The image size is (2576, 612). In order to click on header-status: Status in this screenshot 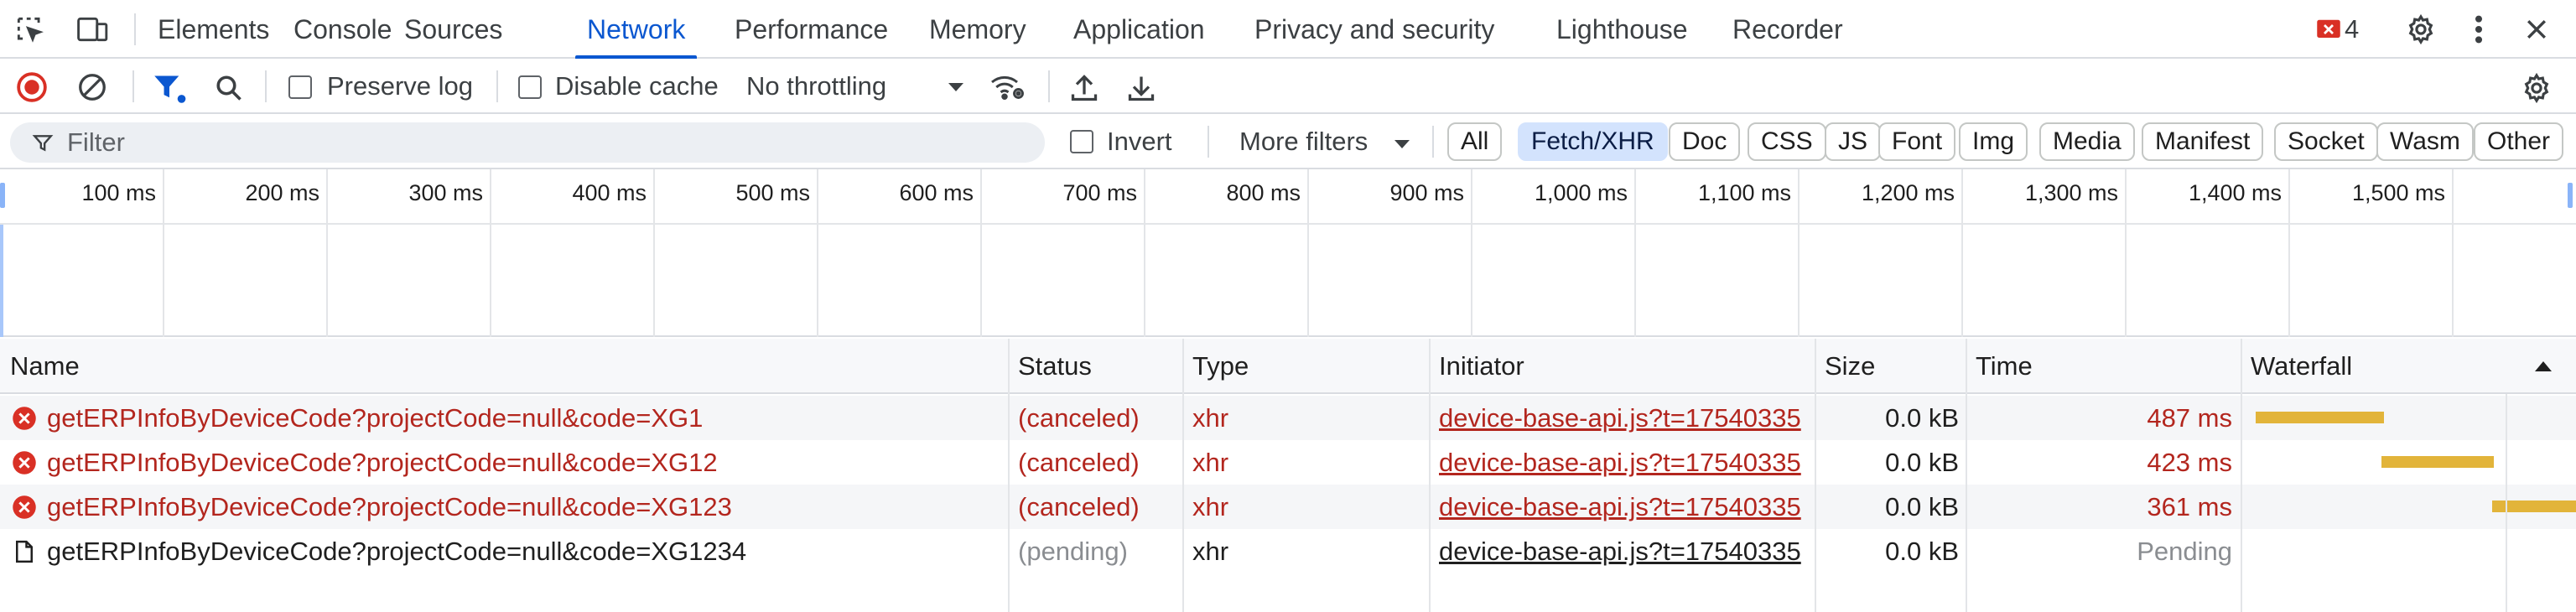, I will do `click(1055, 366)`.